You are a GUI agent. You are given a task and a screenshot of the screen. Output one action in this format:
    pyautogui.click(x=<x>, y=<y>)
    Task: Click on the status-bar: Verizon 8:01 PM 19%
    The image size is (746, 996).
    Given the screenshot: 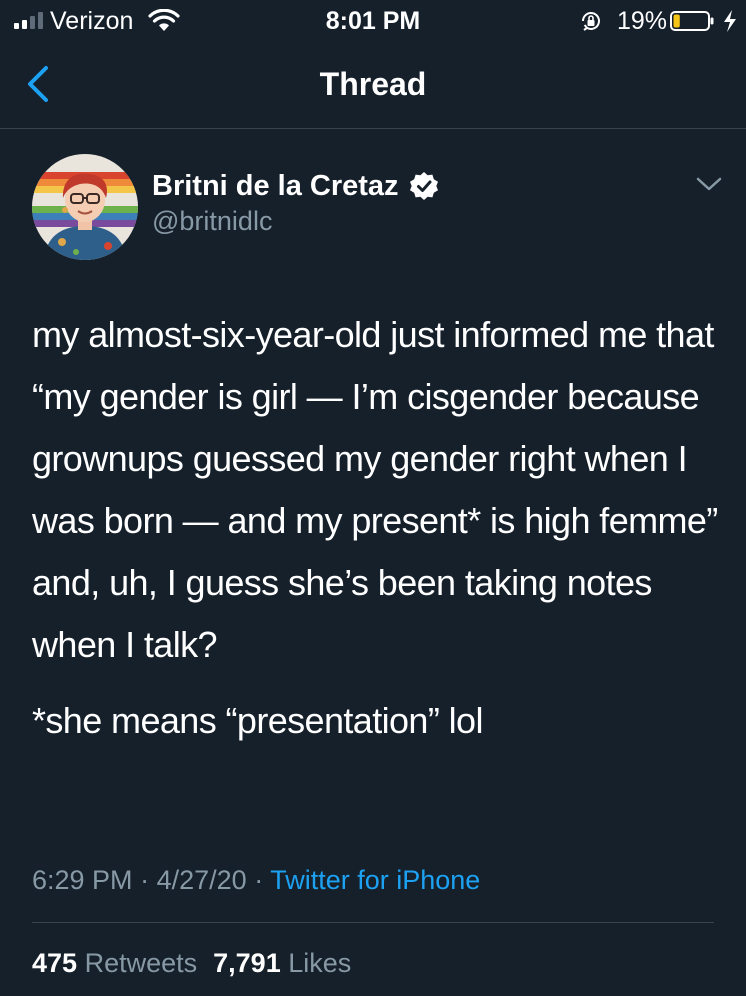 What is the action you would take?
    pyautogui.click(x=373, y=20)
    